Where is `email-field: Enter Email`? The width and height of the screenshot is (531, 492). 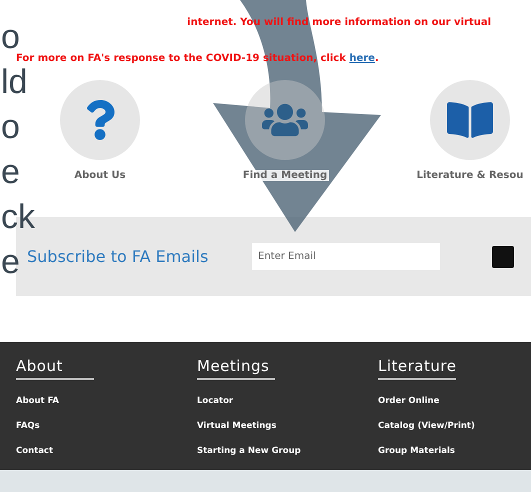 email-field: Enter Email is located at coordinates (346, 256).